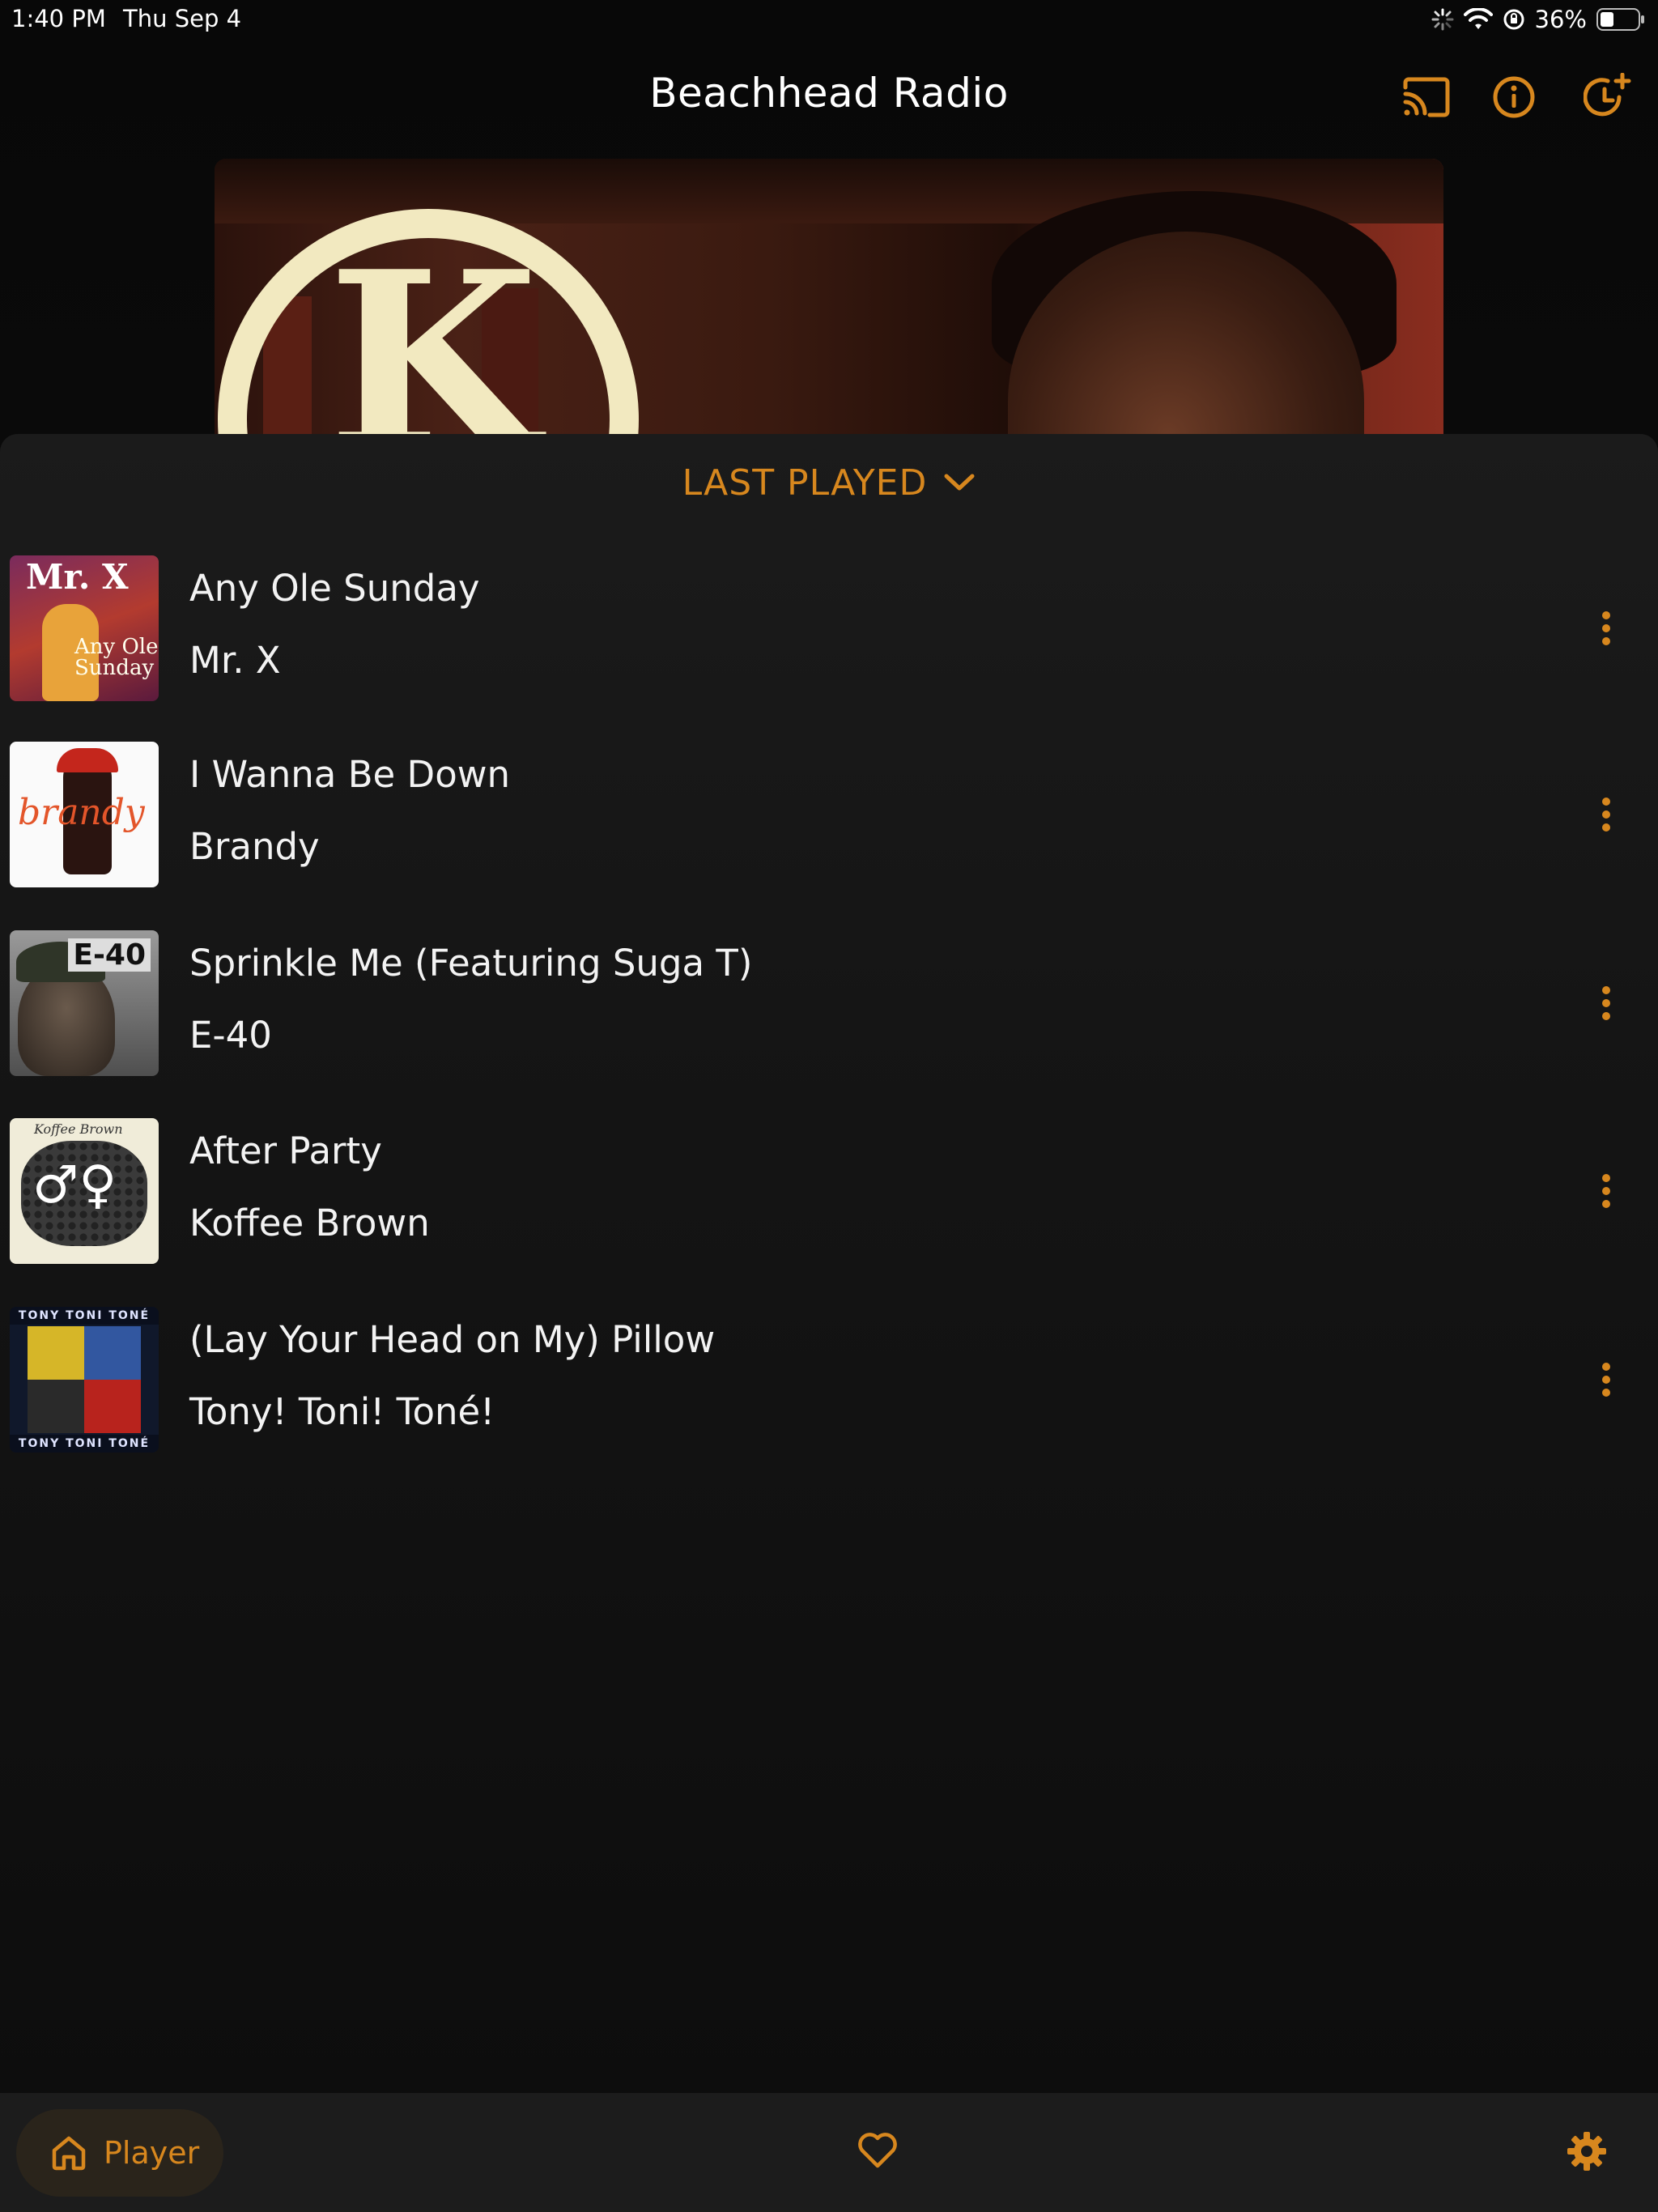  What do you see at coordinates (235, 661) in the screenshot?
I see `song-artist: Mr. X` at bounding box center [235, 661].